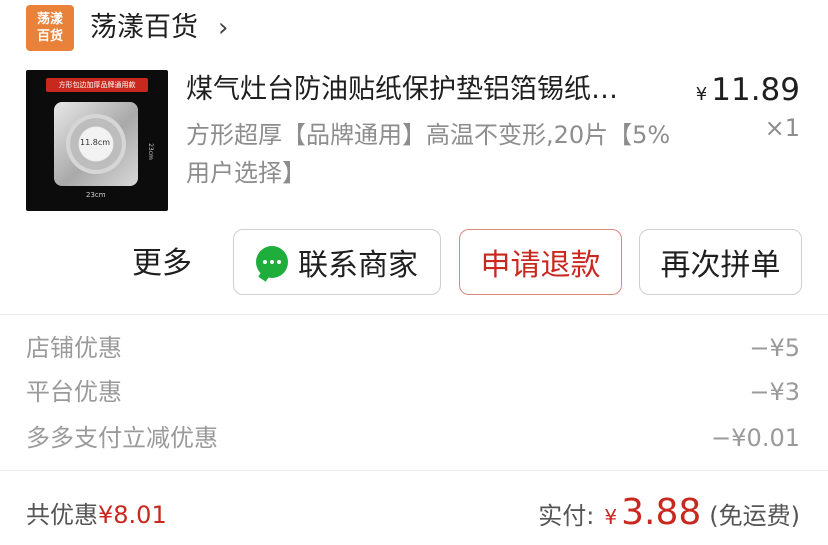 This screenshot has width=828, height=545. What do you see at coordinates (49, 36) in the screenshot?
I see `store-logo-line2: 百货` at bounding box center [49, 36].